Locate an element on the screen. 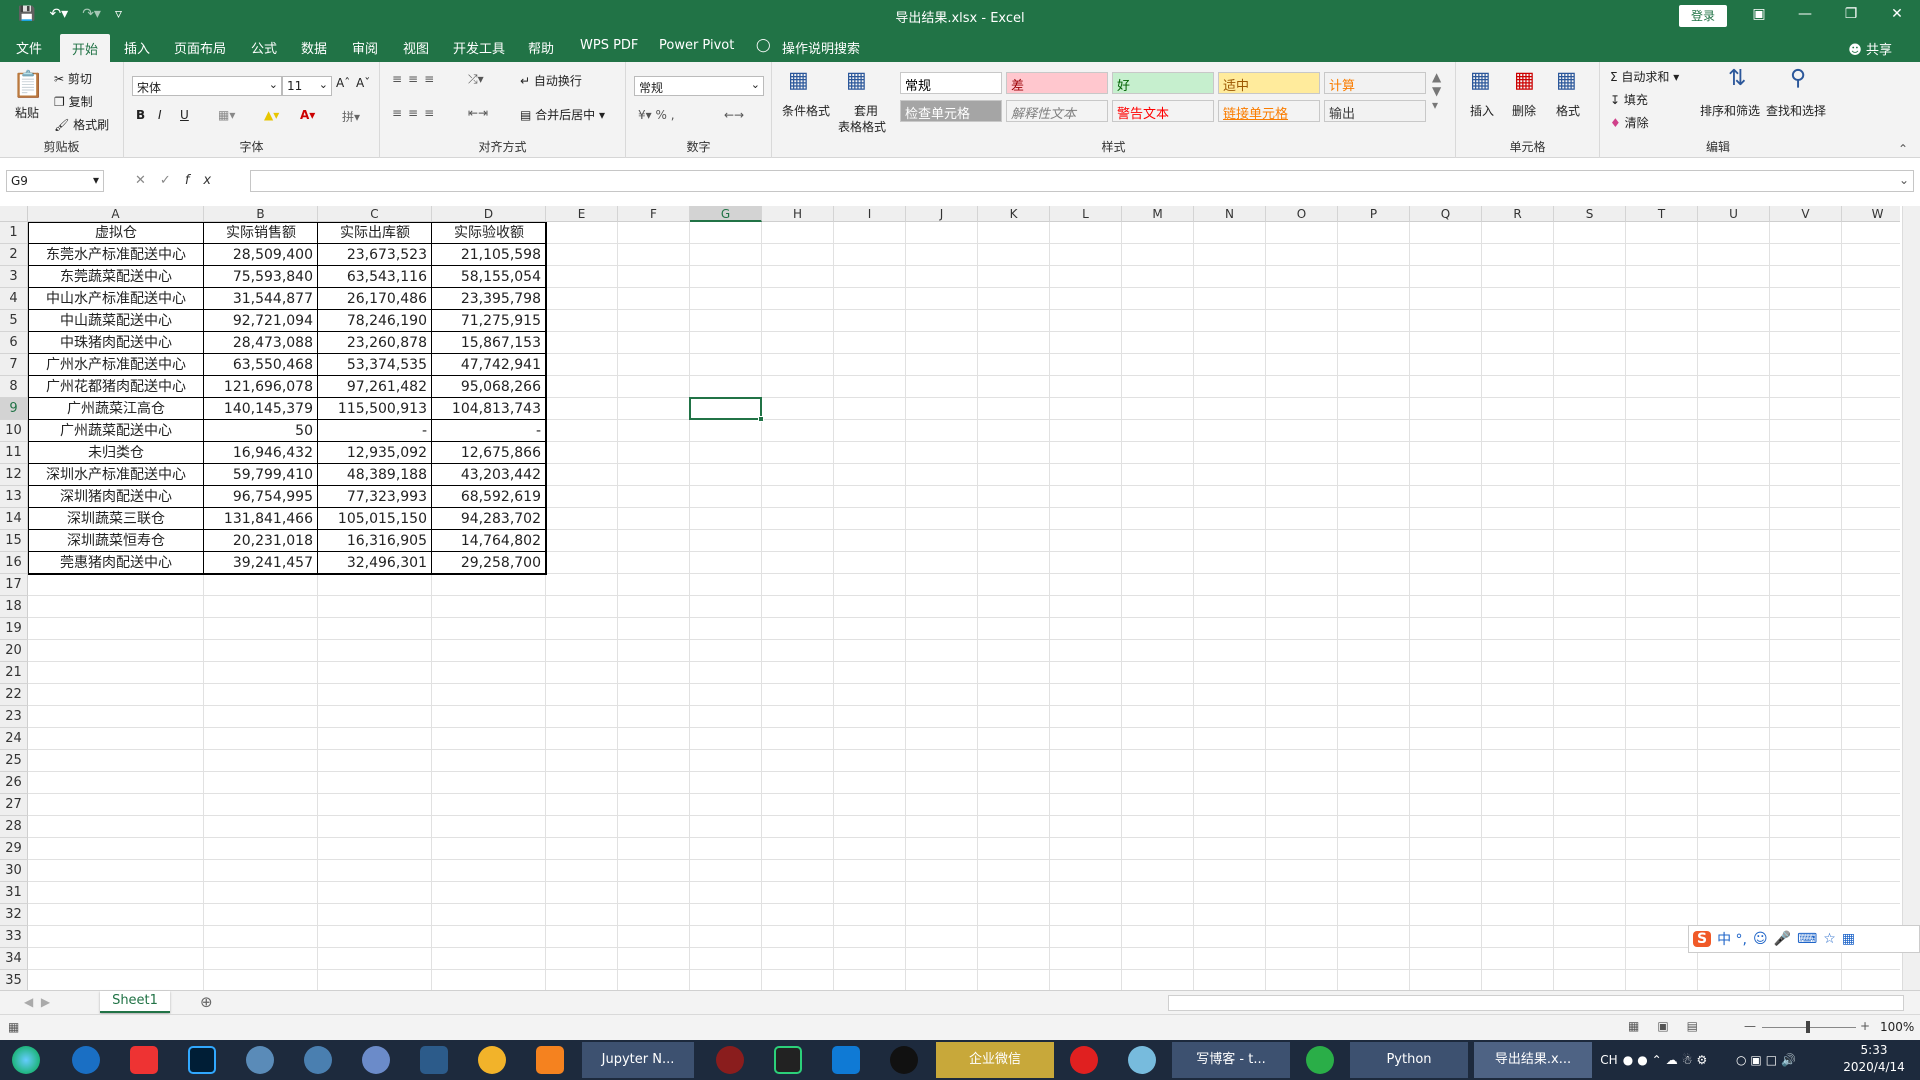 The height and width of the screenshot is (1080, 1920). zoom-level: 100% is located at coordinates (1897, 1027).